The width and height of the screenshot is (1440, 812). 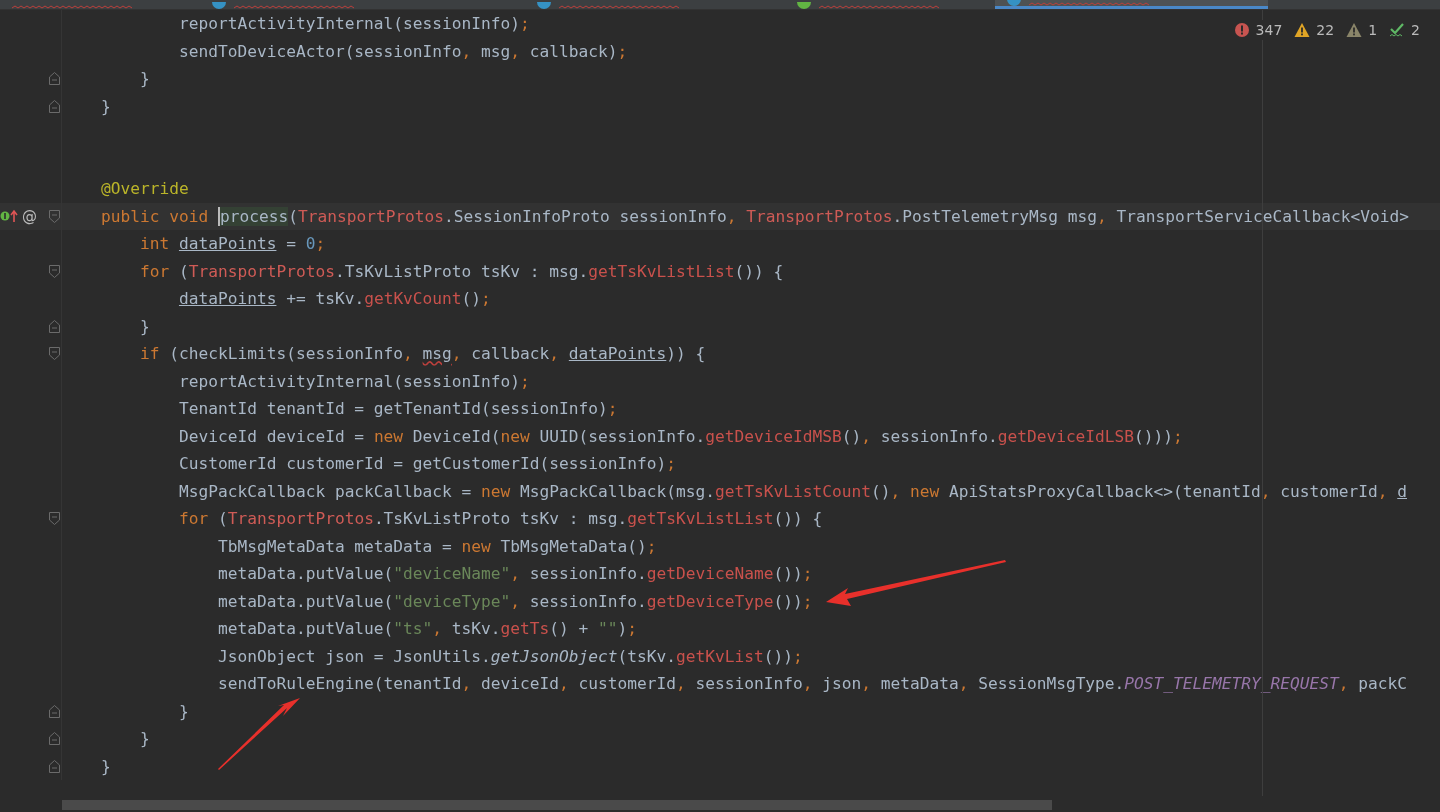 I want to click on code-line: sendToDeviceActor(sessionInfo, msg, callback);, so click(x=402, y=51).